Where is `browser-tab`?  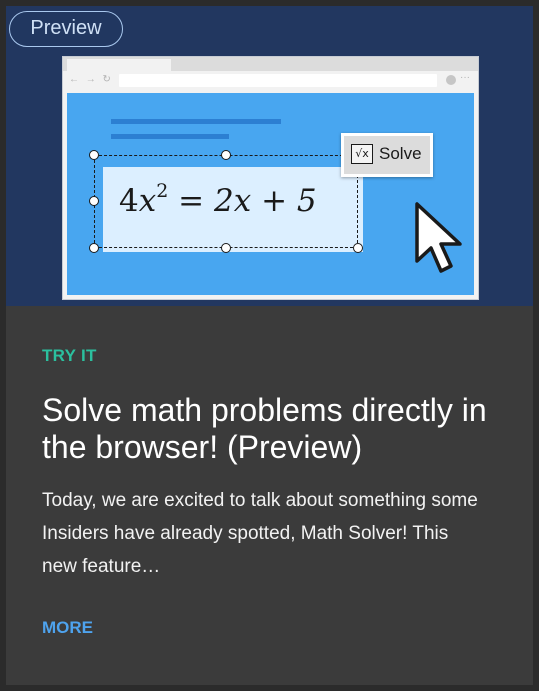 browser-tab is located at coordinates (119, 65).